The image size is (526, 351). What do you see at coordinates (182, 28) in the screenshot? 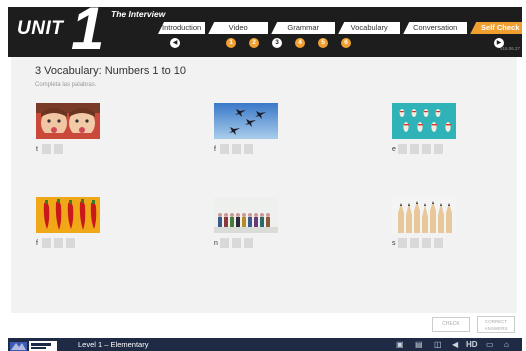
I see `tab-introduction: Introduction` at bounding box center [182, 28].